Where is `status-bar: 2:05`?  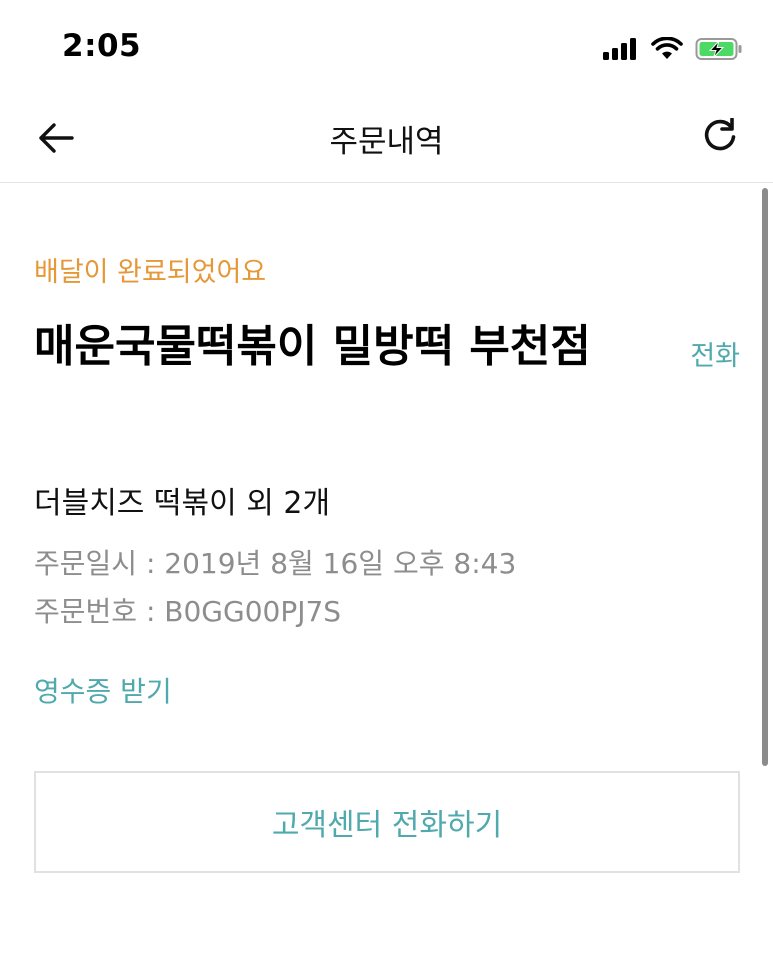
status-bar: 2:05 is located at coordinates (386, 45).